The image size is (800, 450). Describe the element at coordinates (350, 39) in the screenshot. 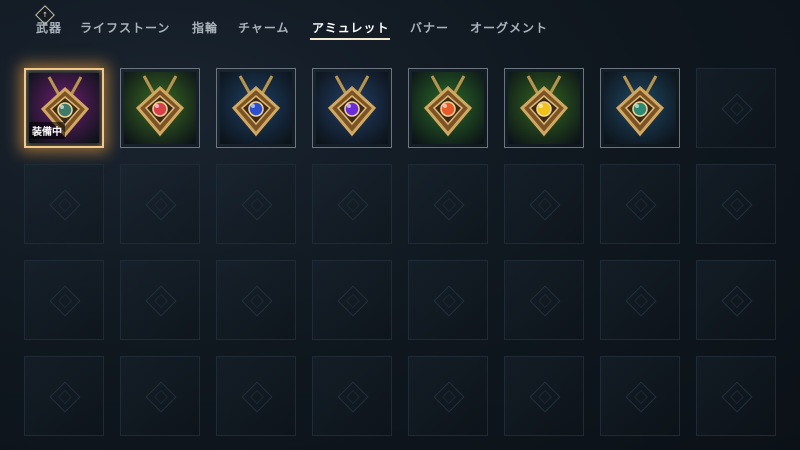

I see `active-tab-indicator` at that location.